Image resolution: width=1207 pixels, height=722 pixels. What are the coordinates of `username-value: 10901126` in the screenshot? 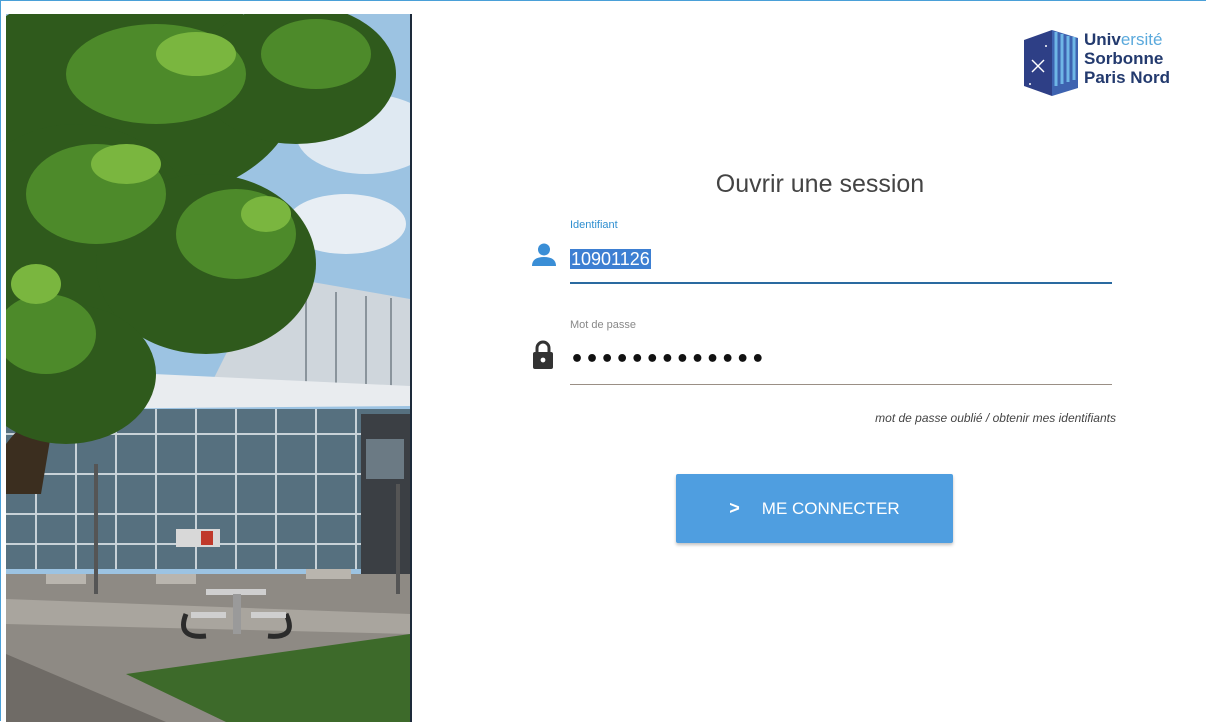 It's located at (610, 259).